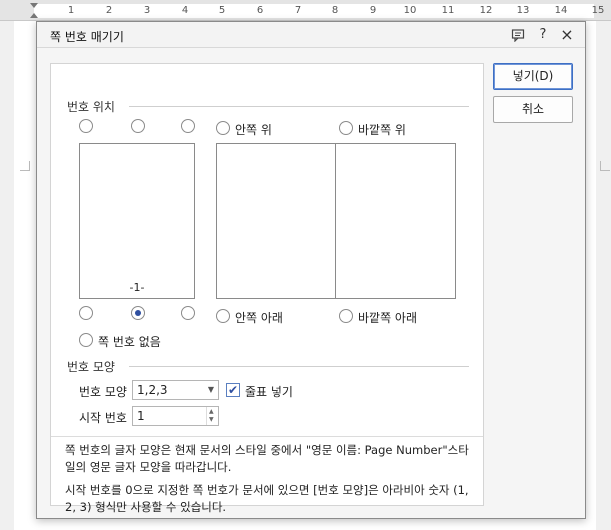  What do you see at coordinates (86, 340) in the screenshot?
I see `radio-no-page-number` at bounding box center [86, 340].